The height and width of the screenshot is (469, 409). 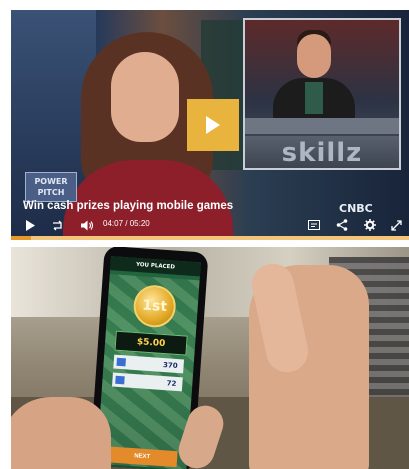 I want to click on progress-fill, so click(x=21, y=238).